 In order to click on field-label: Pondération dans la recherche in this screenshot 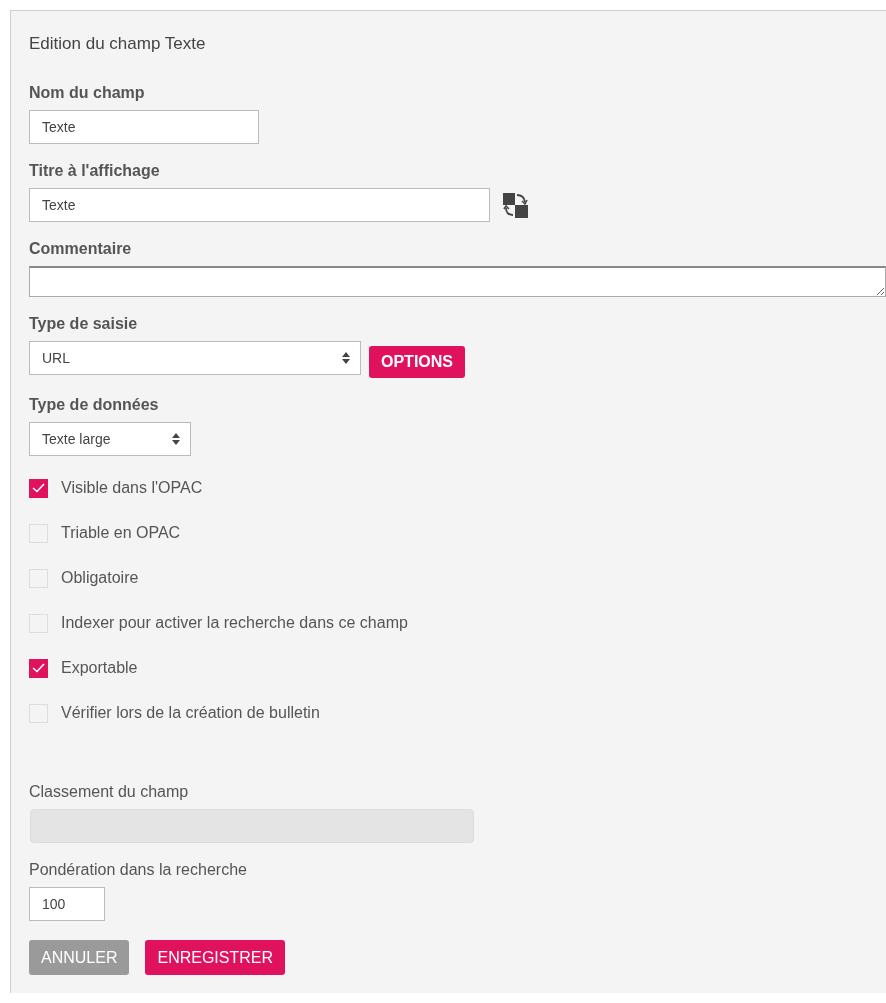, I will do `click(138, 870)`.